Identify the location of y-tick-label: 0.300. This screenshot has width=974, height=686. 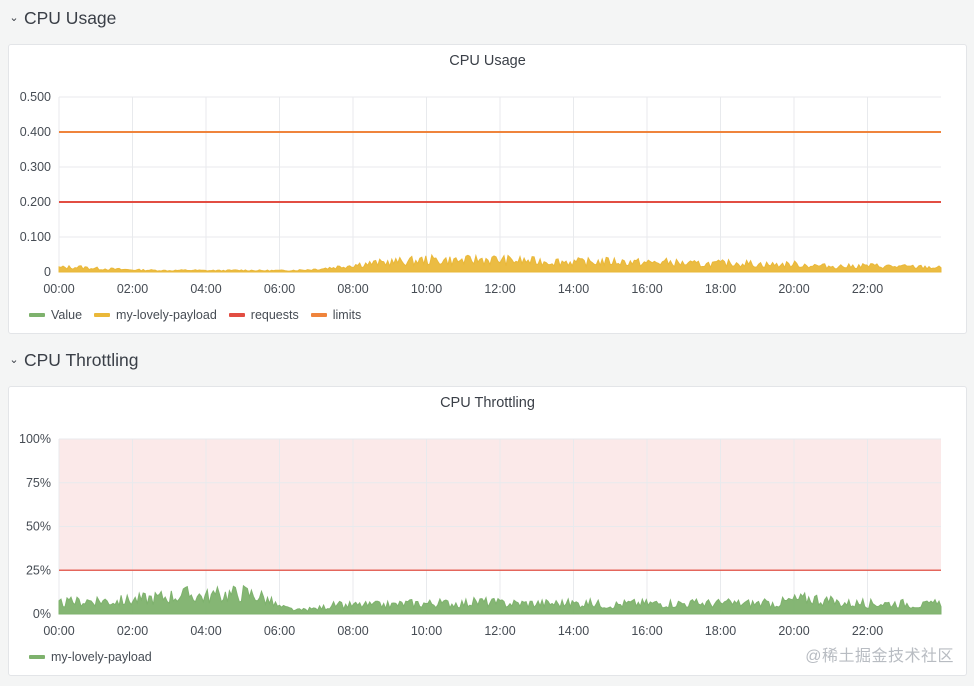
(35, 167).